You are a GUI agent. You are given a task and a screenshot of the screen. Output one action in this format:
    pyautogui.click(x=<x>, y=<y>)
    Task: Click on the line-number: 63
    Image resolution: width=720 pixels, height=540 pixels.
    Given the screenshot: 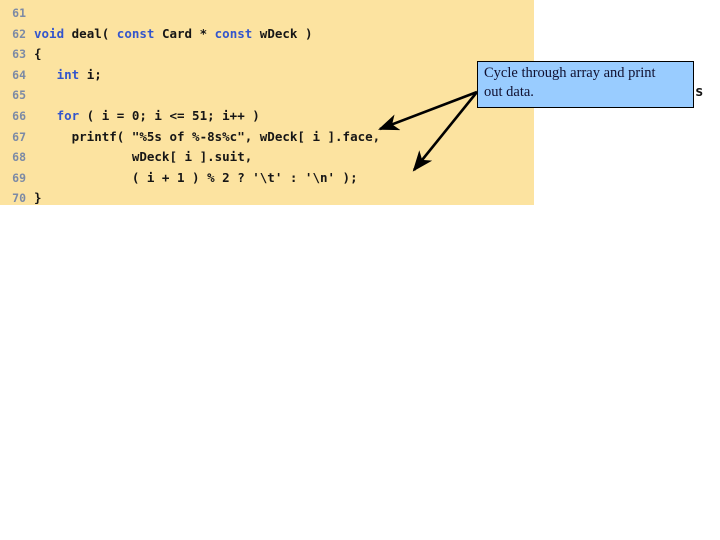 What is the action you would take?
    pyautogui.click(x=19, y=54)
    